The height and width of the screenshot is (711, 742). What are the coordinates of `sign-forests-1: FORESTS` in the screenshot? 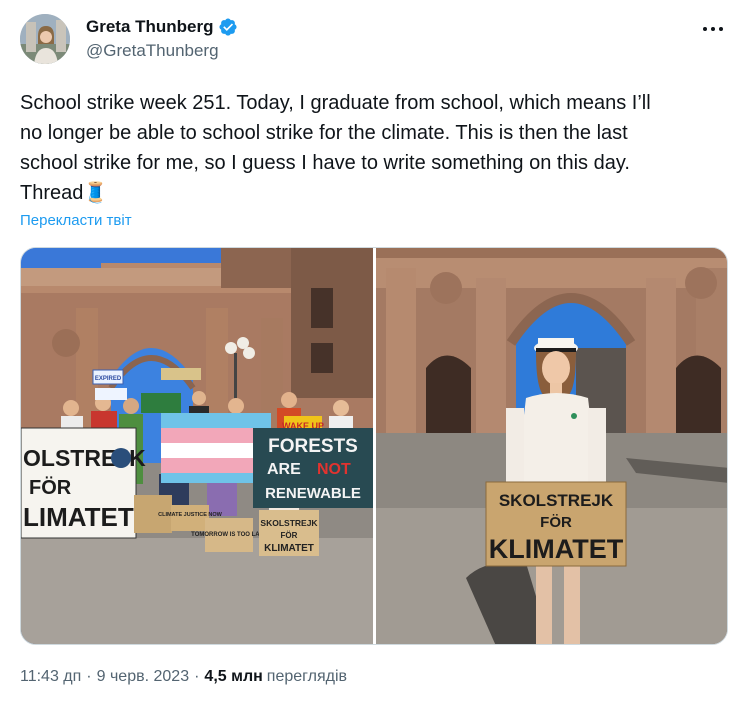 It's located at (313, 446).